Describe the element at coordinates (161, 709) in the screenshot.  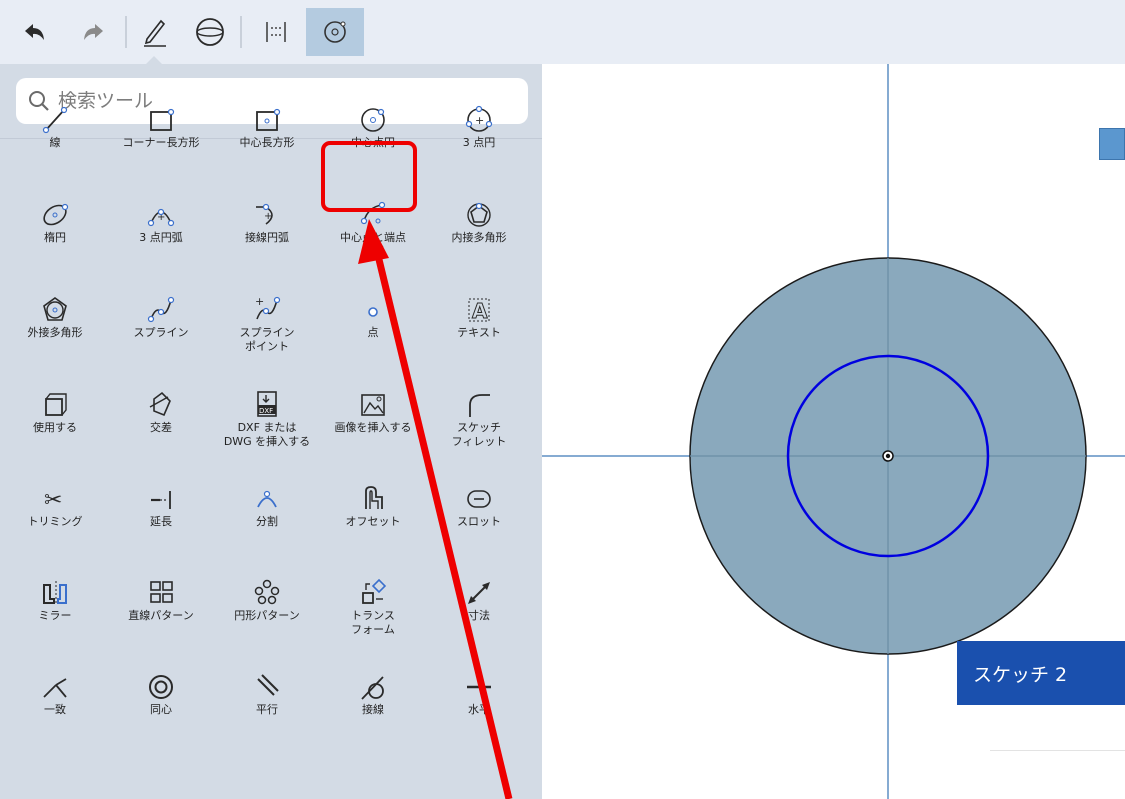
I see `tool-label: 同心` at that location.